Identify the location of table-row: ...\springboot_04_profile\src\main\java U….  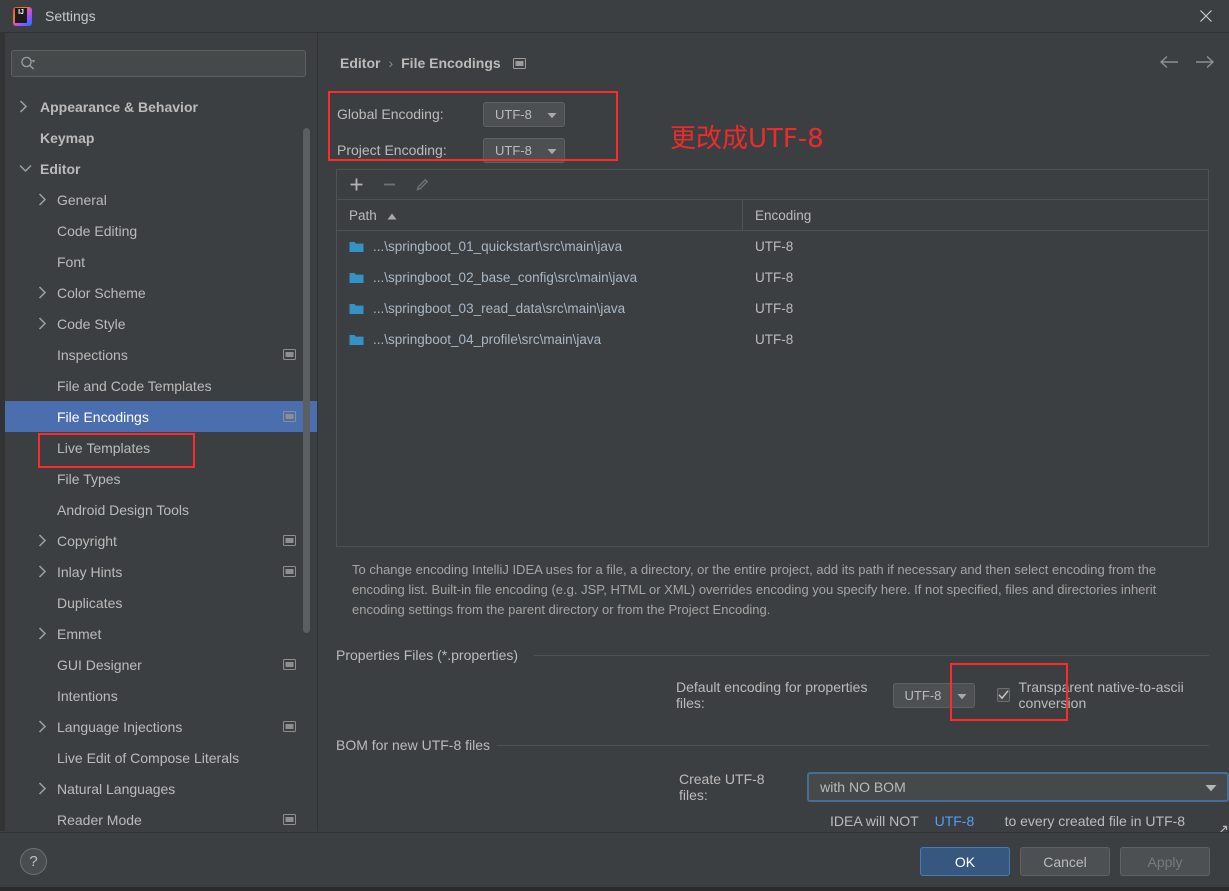
(772, 339).